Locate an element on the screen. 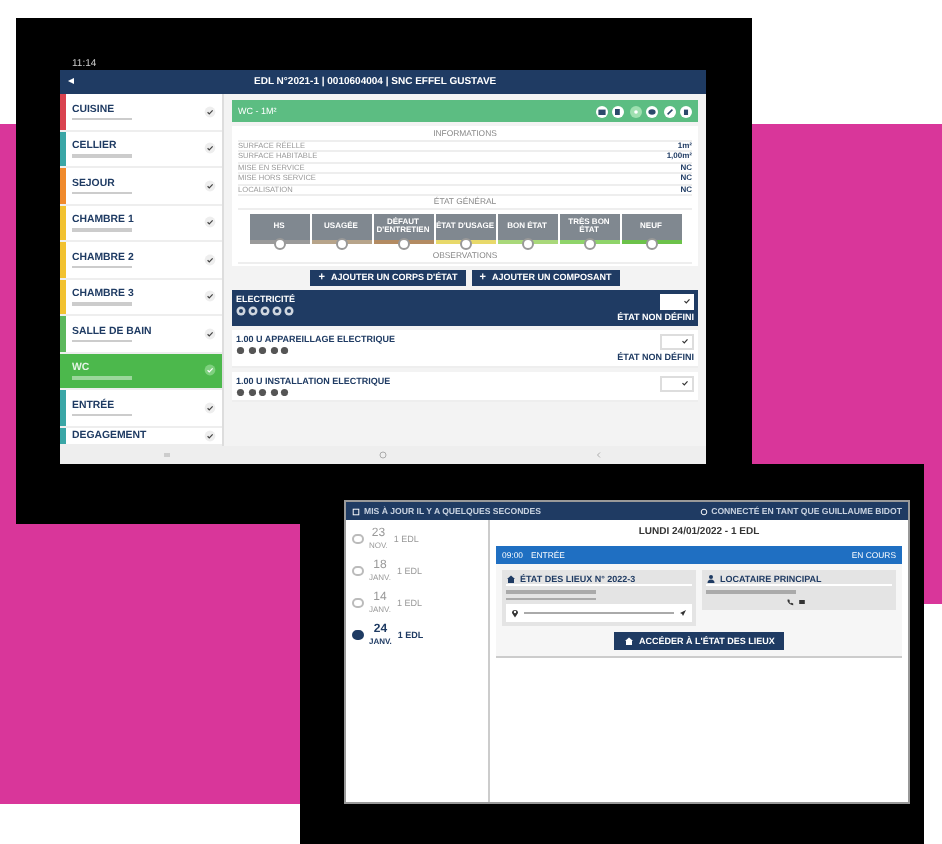 Image resolution: width=942 pixels, height=844 pixels. chat-icon is located at coordinates (652, 111).